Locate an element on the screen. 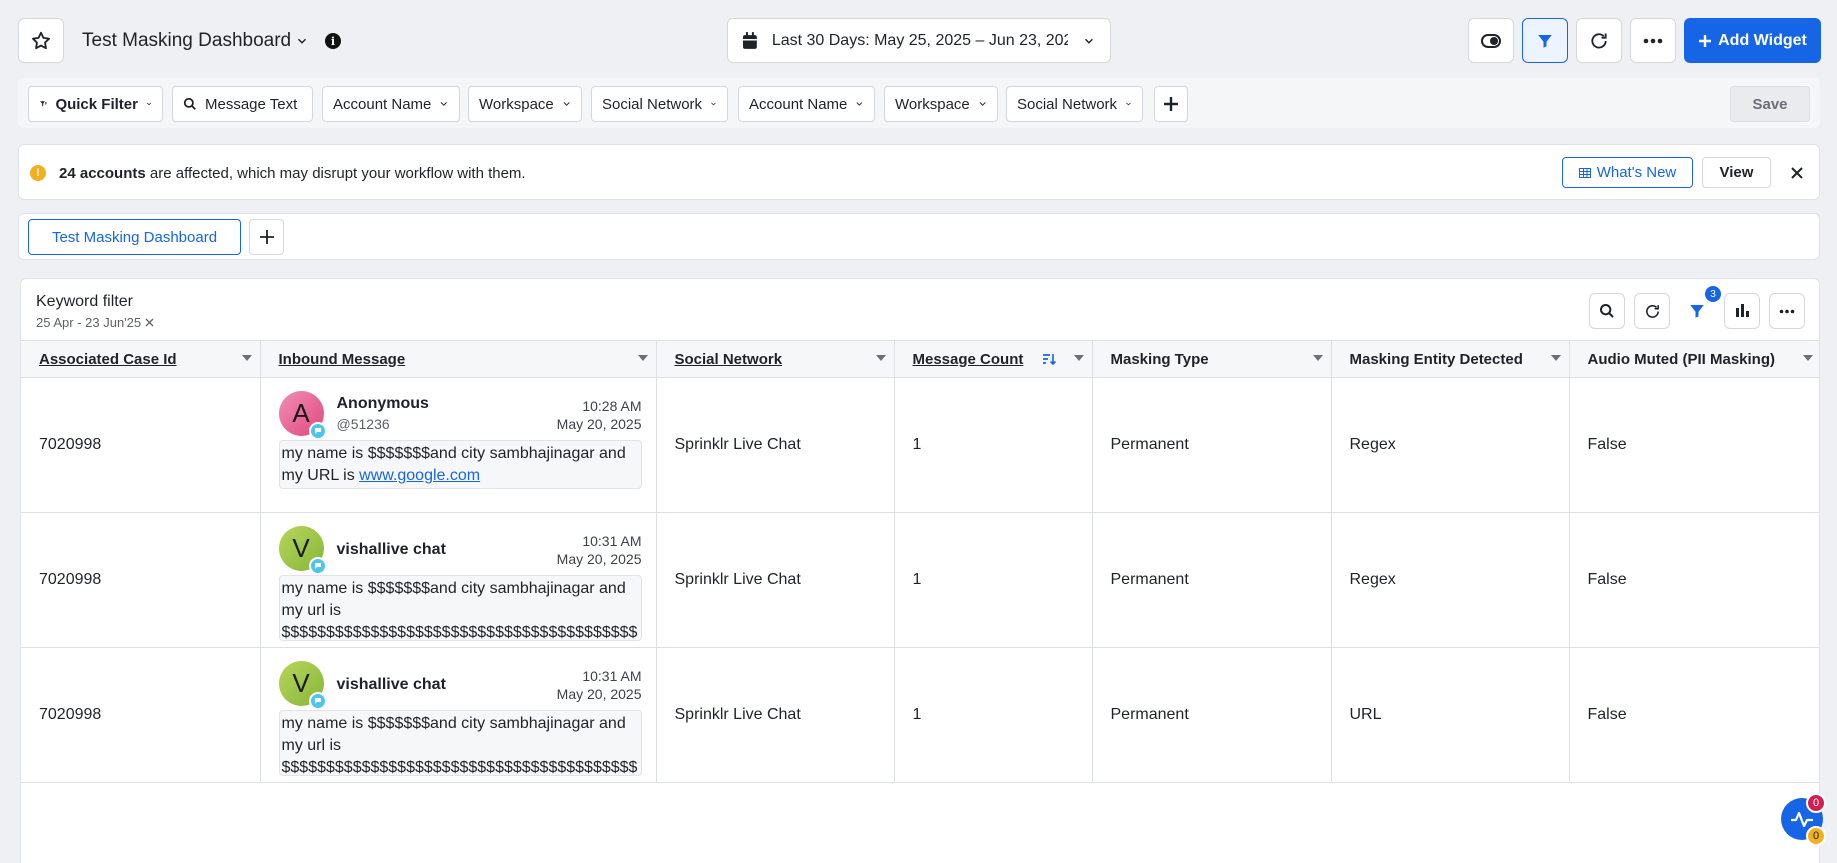 This screenshot has height=863, width=1837. widget-date-range: 25 Apr - 23 Jun'25 is located at coordinates (95, 322).